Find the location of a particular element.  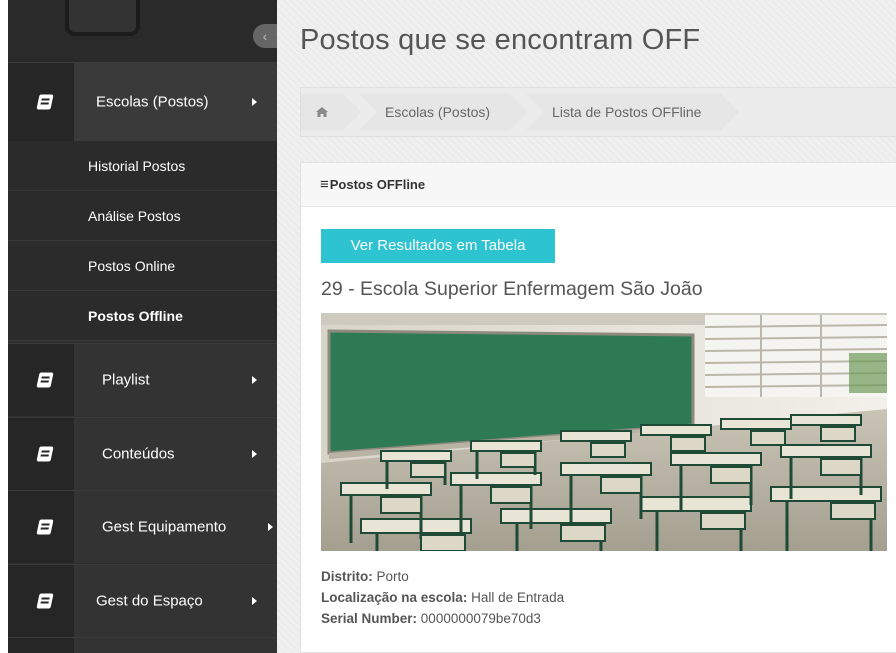

sidebar-item-escolas: Escolas (Postos) is located at coordinates (142, 101).